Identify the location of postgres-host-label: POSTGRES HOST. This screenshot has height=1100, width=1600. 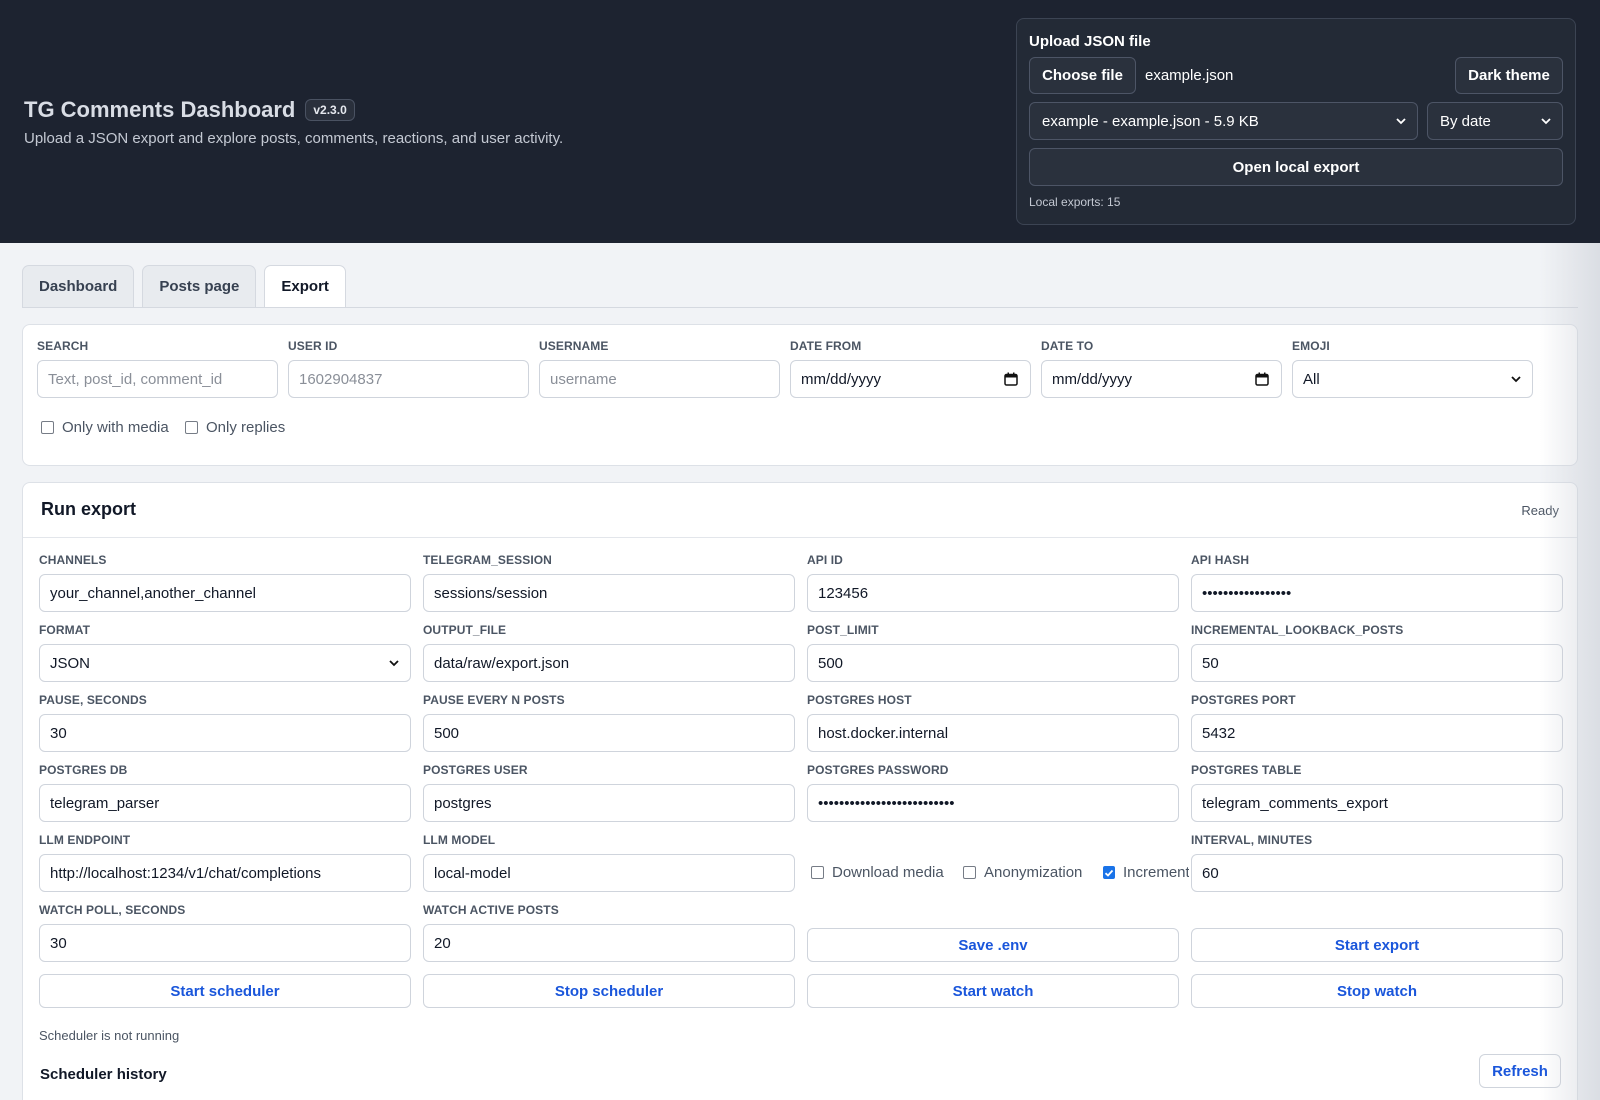
(859, 700).